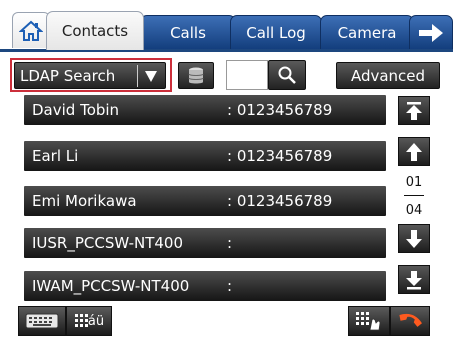 This screenshot has width=453, height=339. Describe the element at coordinates (76, 110) in the screenshot. I see `contact-name: David Tobin` at that location.